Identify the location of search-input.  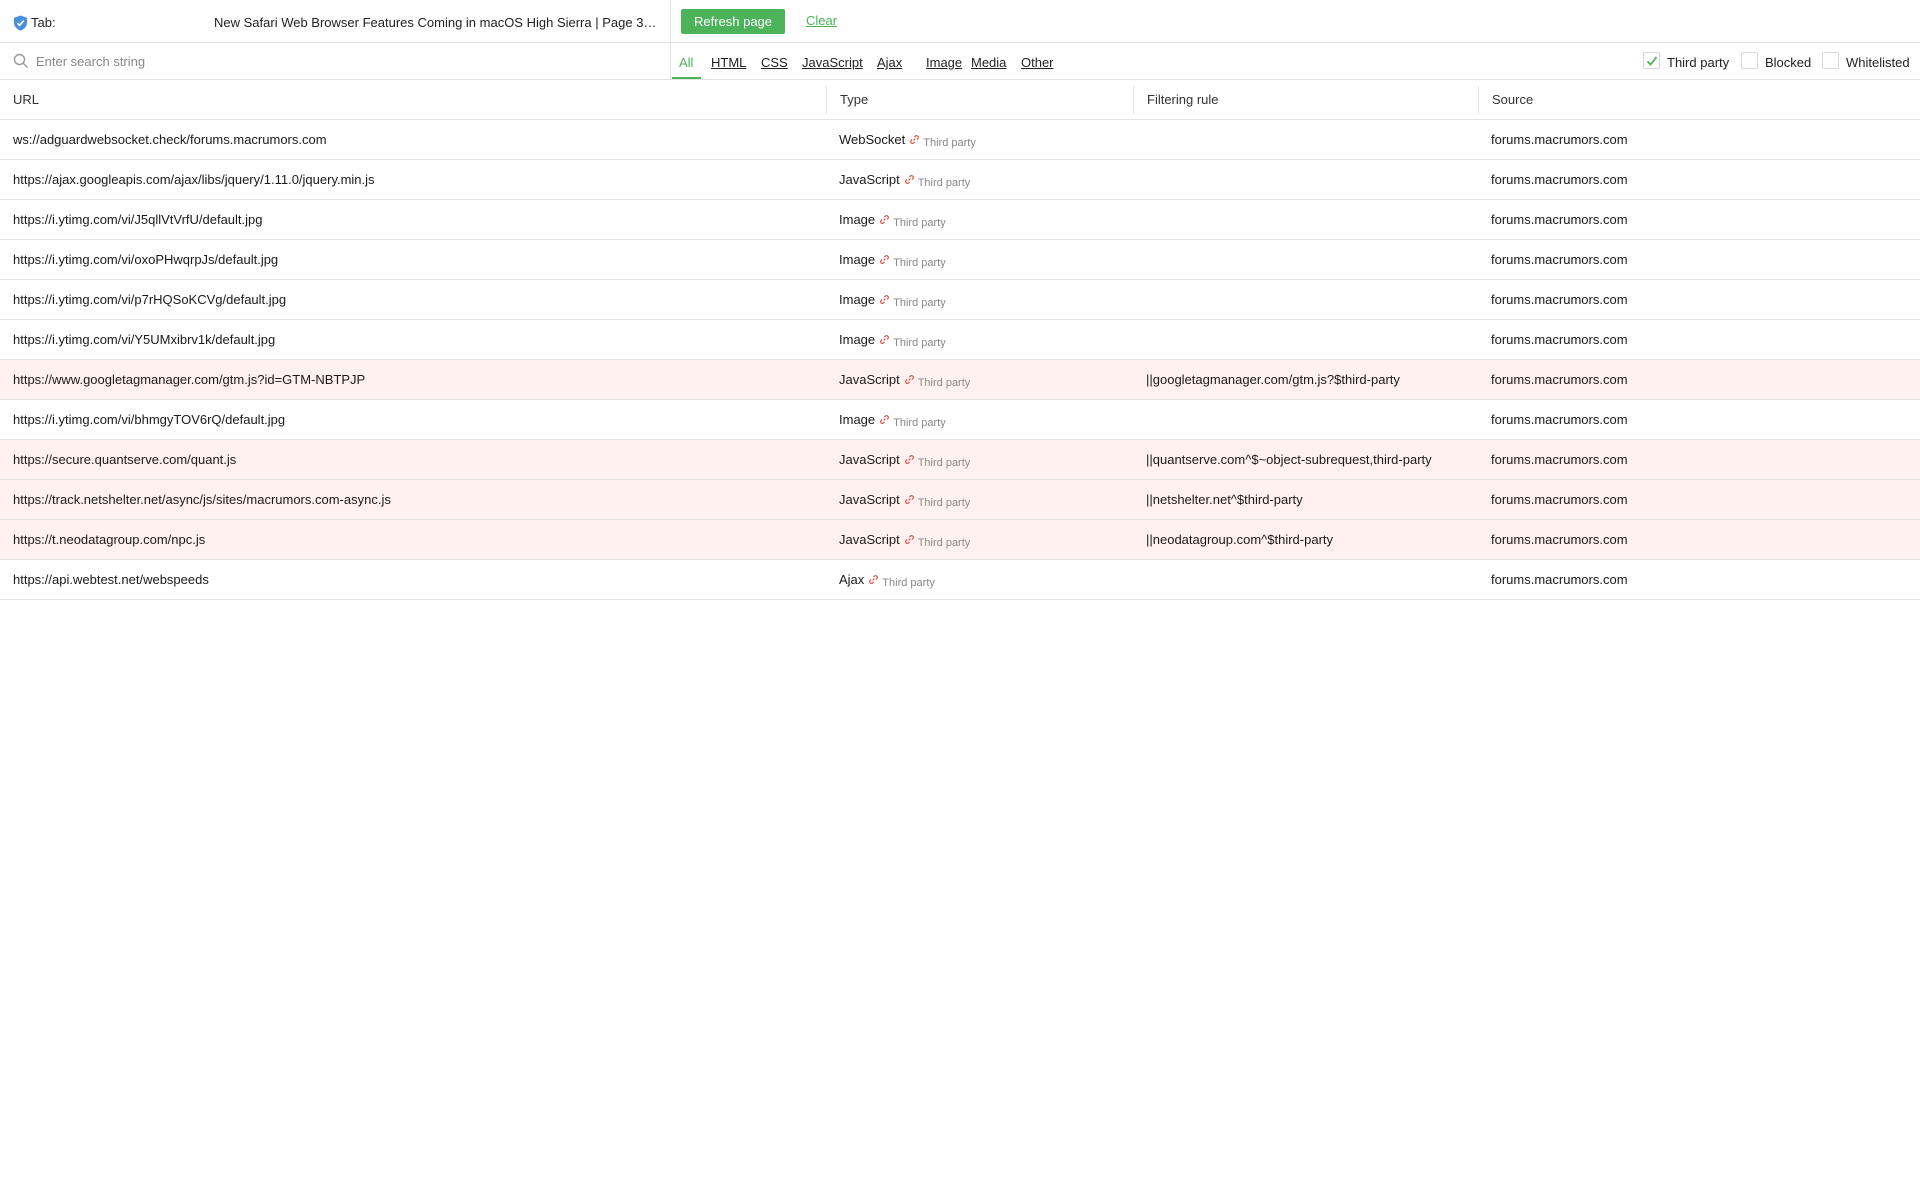
(346, 61).